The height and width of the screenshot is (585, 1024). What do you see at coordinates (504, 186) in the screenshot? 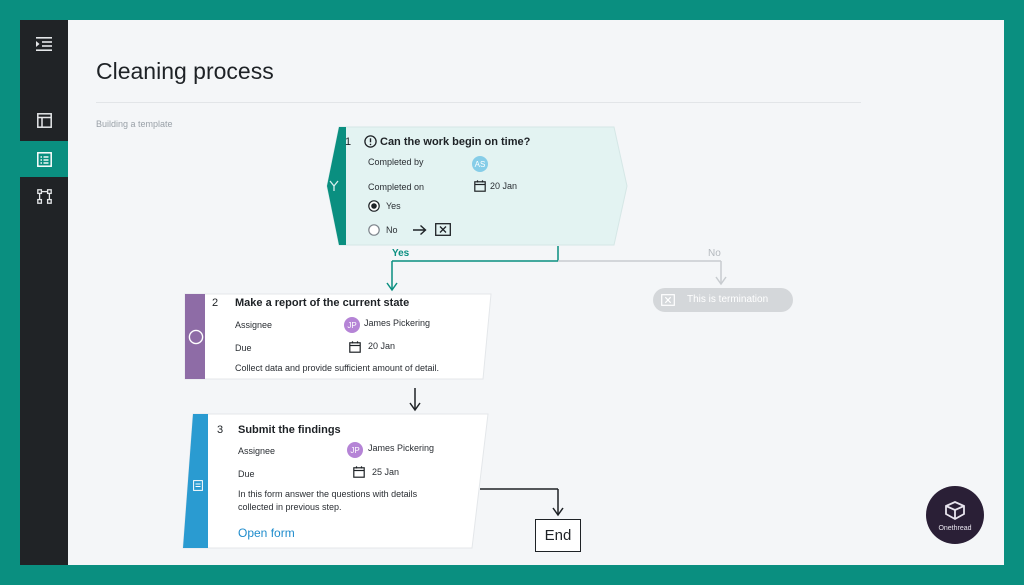
I see `completed-on-date: 20 Jan` at bounding box center [504, 186].